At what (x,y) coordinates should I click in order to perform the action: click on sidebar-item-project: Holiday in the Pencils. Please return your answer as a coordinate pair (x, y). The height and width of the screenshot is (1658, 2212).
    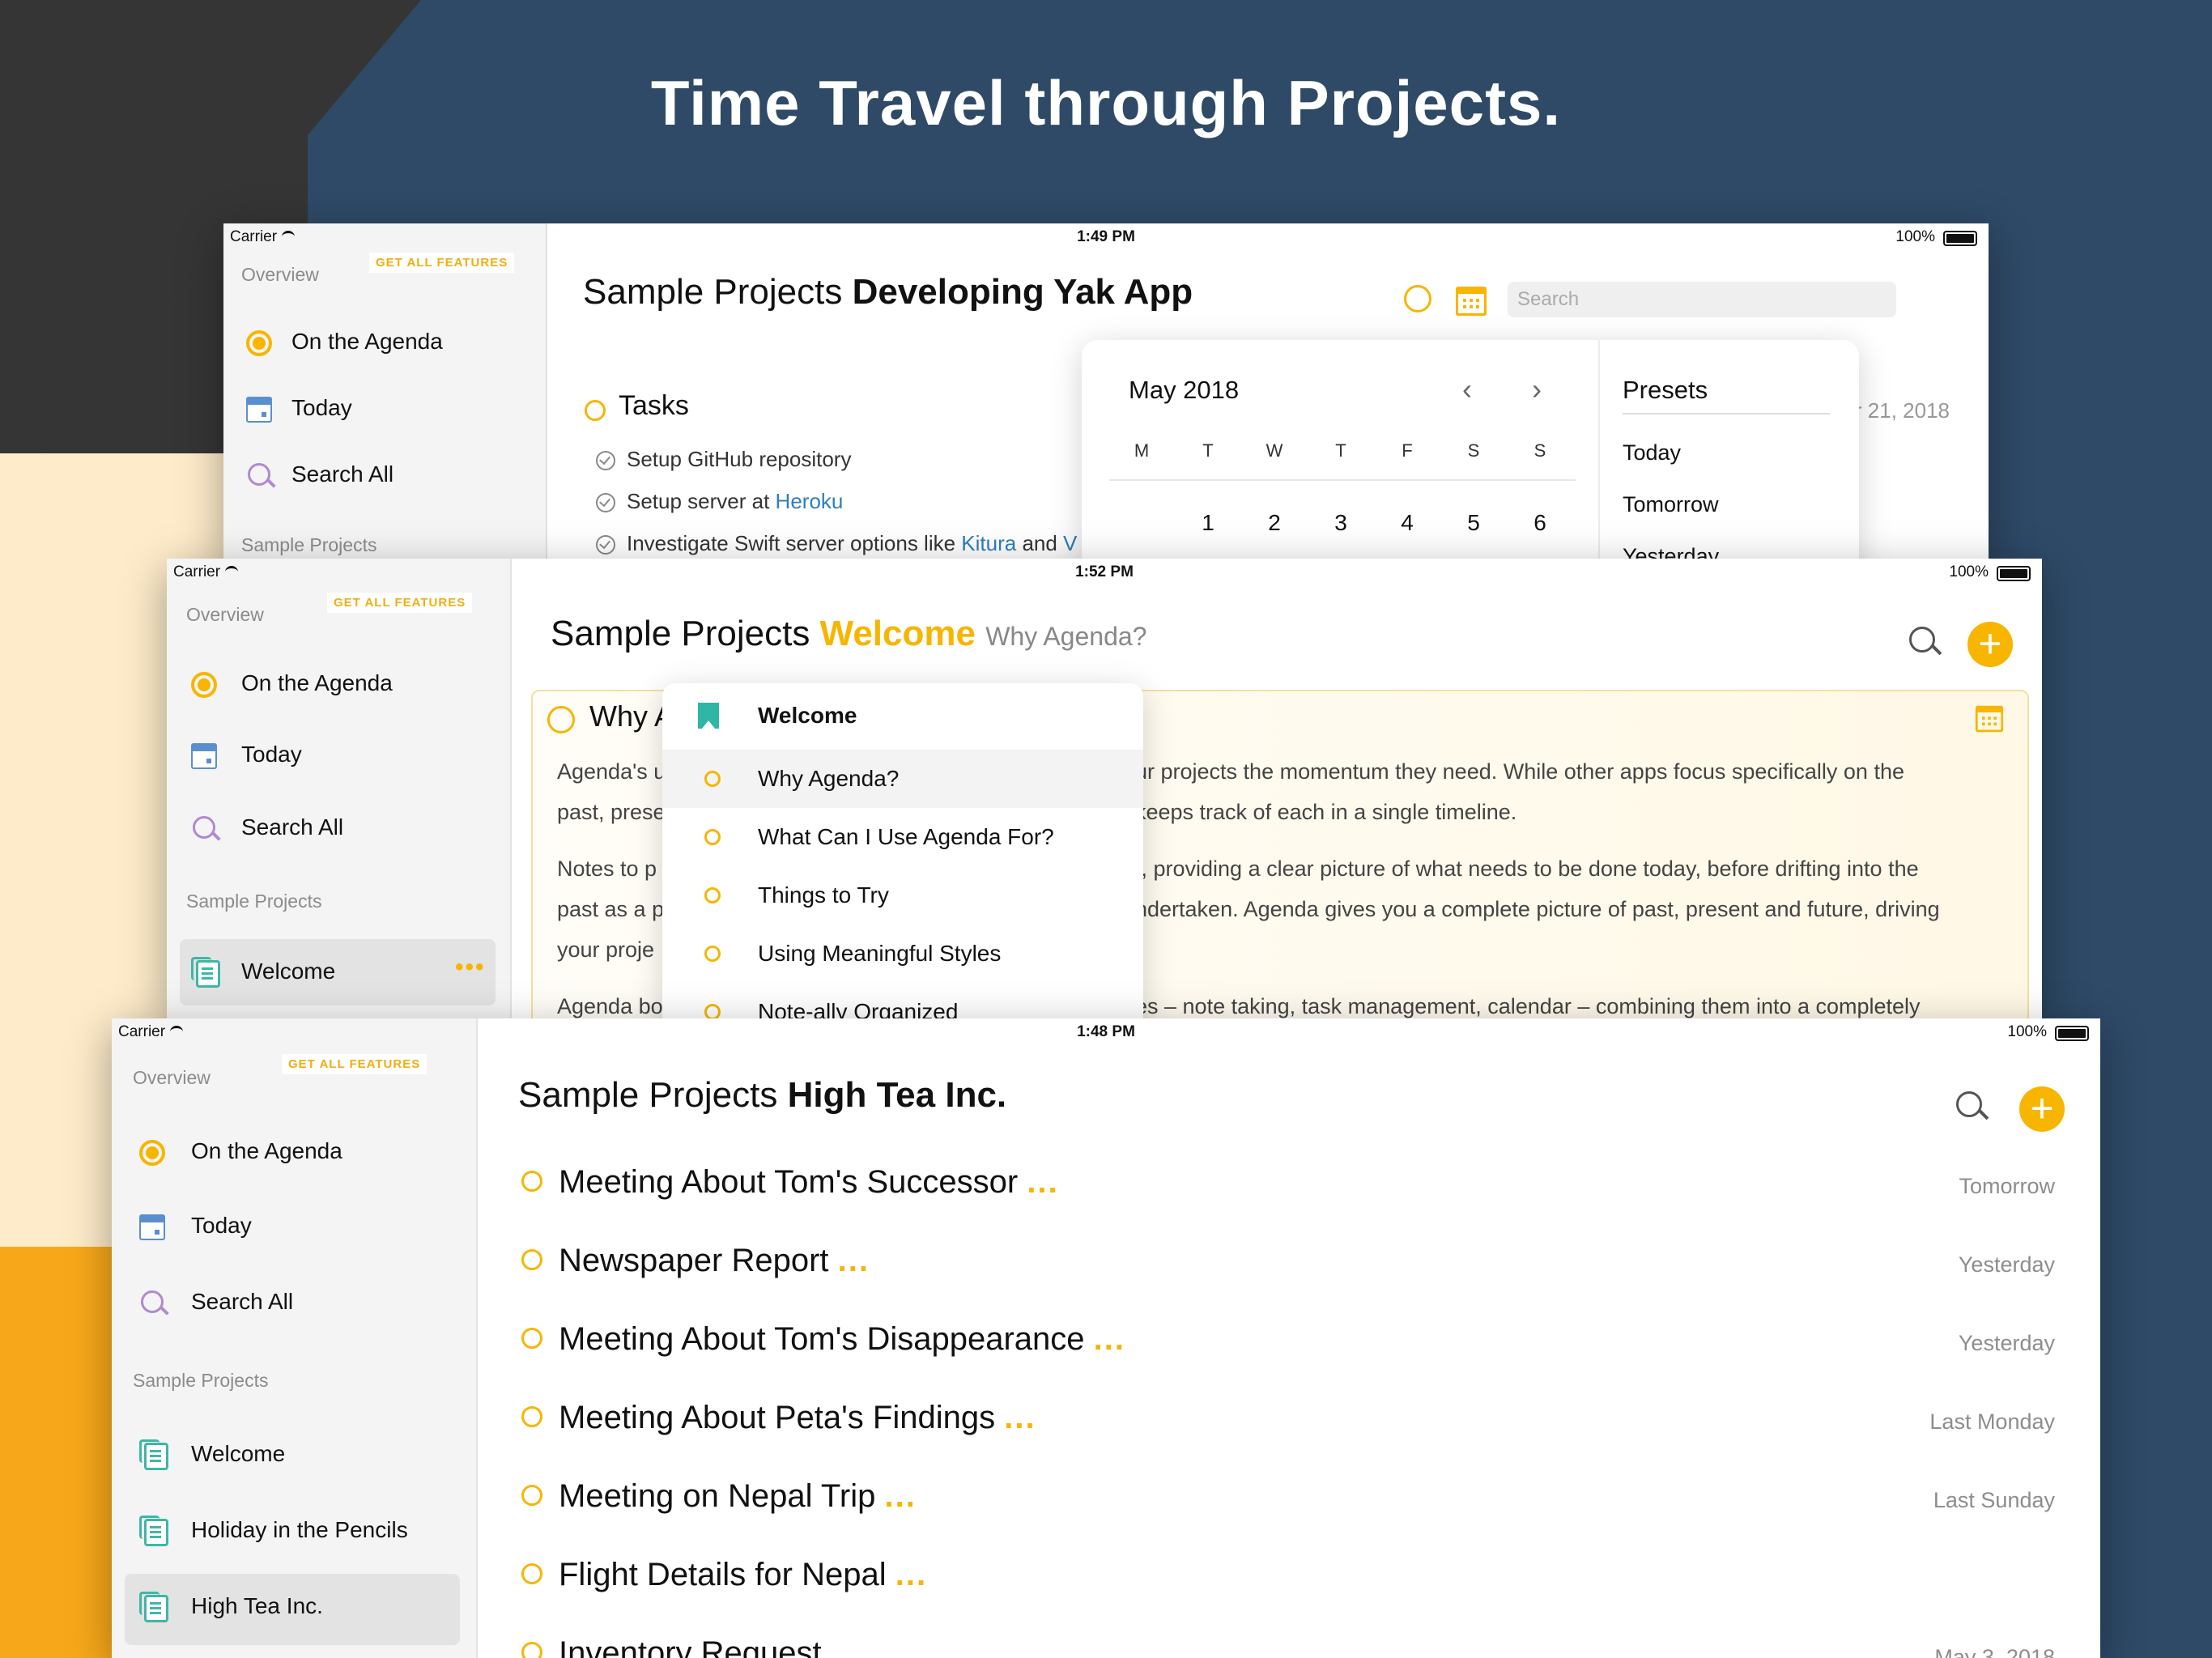
    Looking at the image, I should click on (299, 1530).